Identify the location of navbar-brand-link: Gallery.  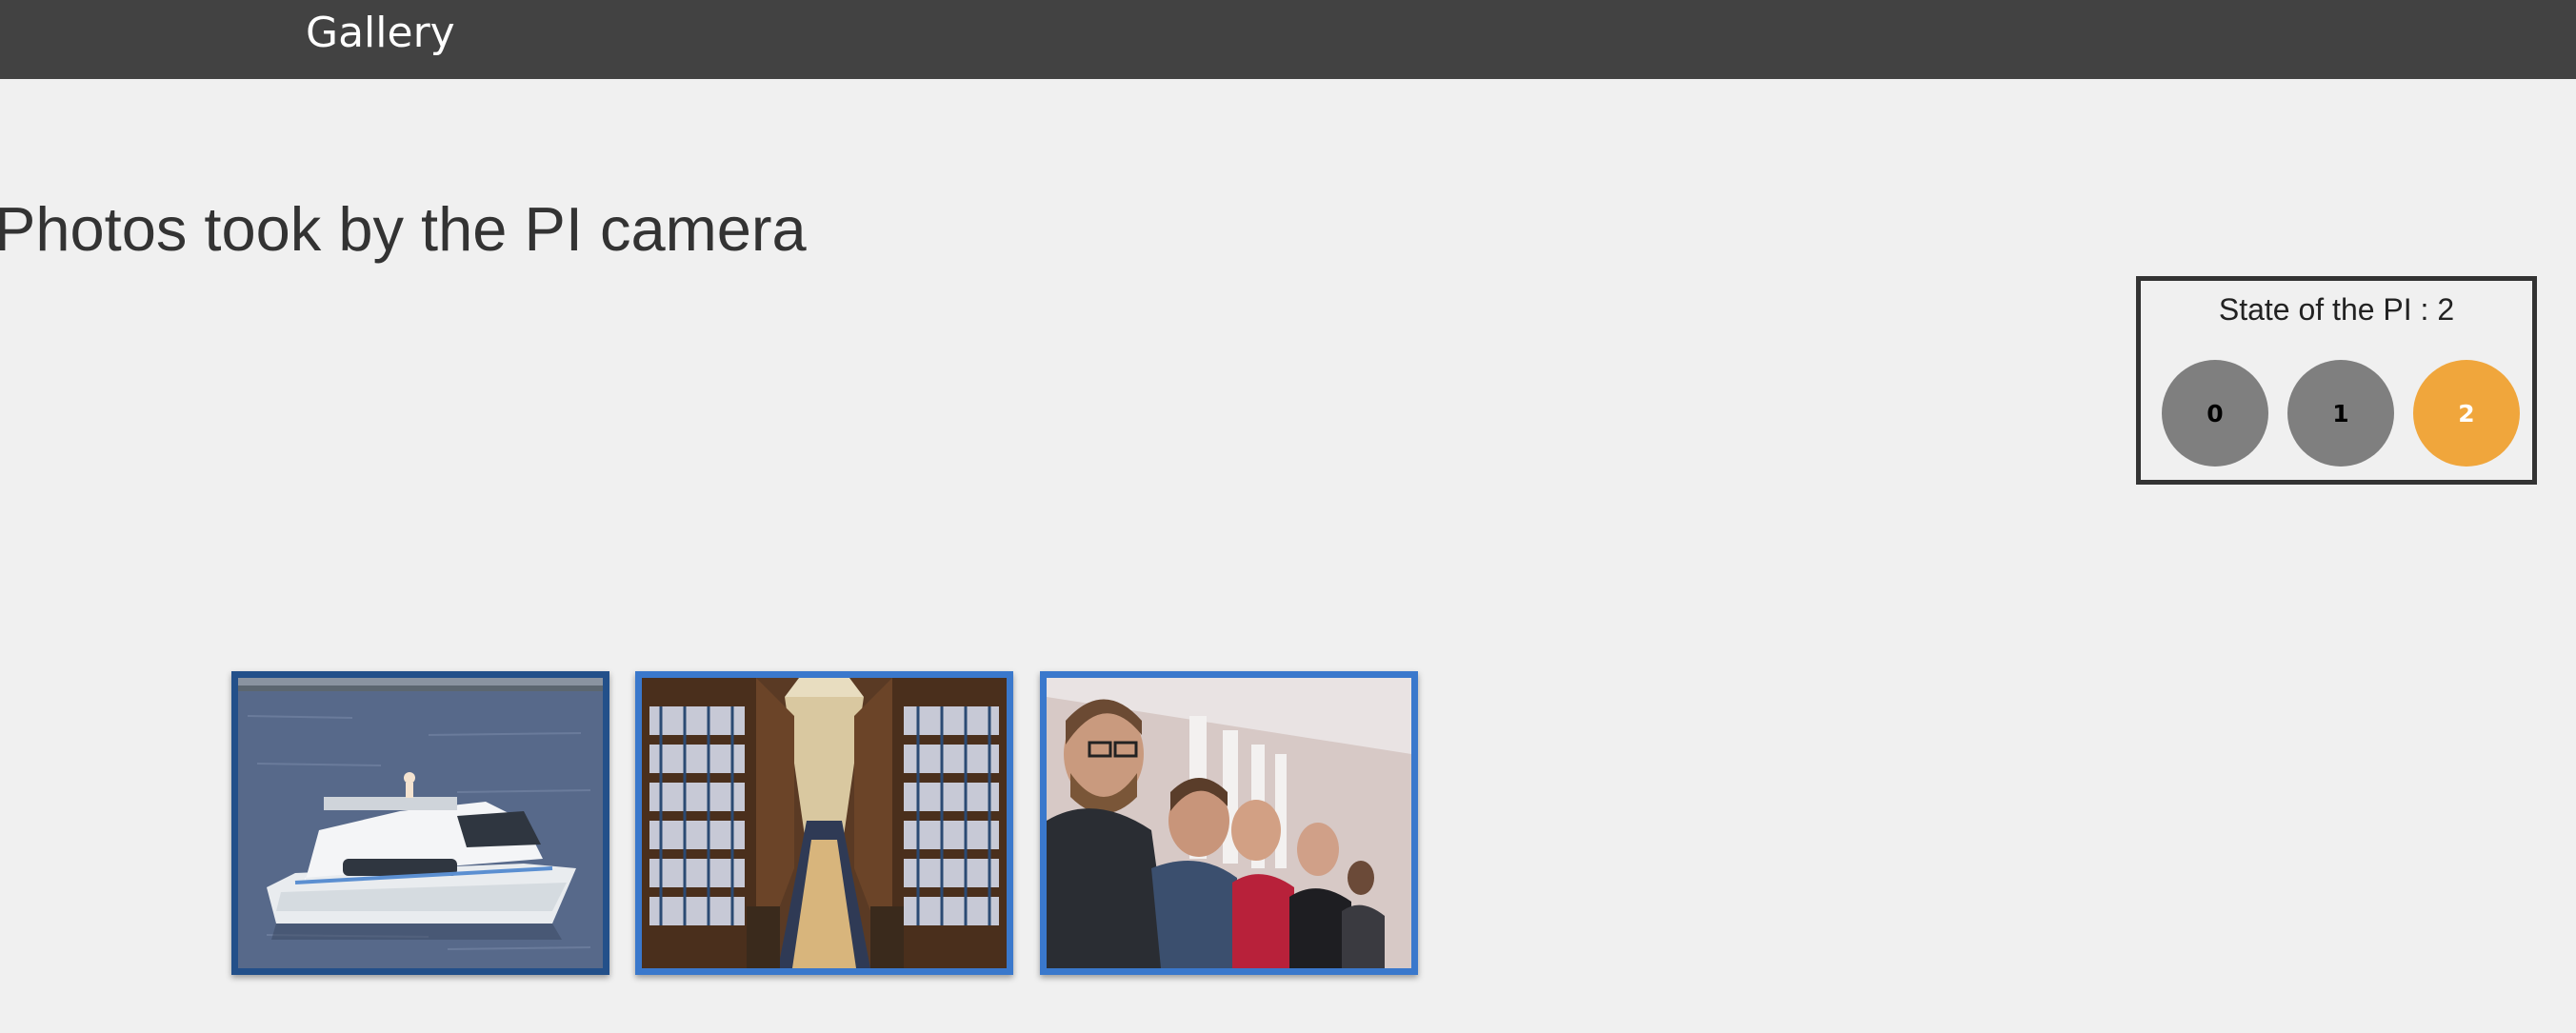
(381, 33).